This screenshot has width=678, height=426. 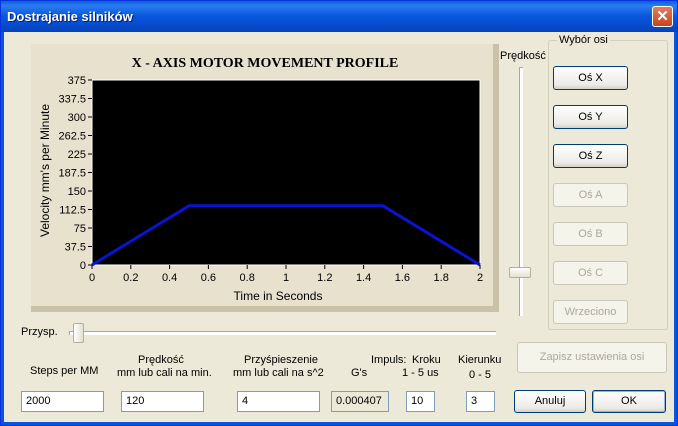 What do you see at coordinates (590, 78) in the screenshot?
I see `axis-button-0: Oś X` at bounding box center [590, 78].